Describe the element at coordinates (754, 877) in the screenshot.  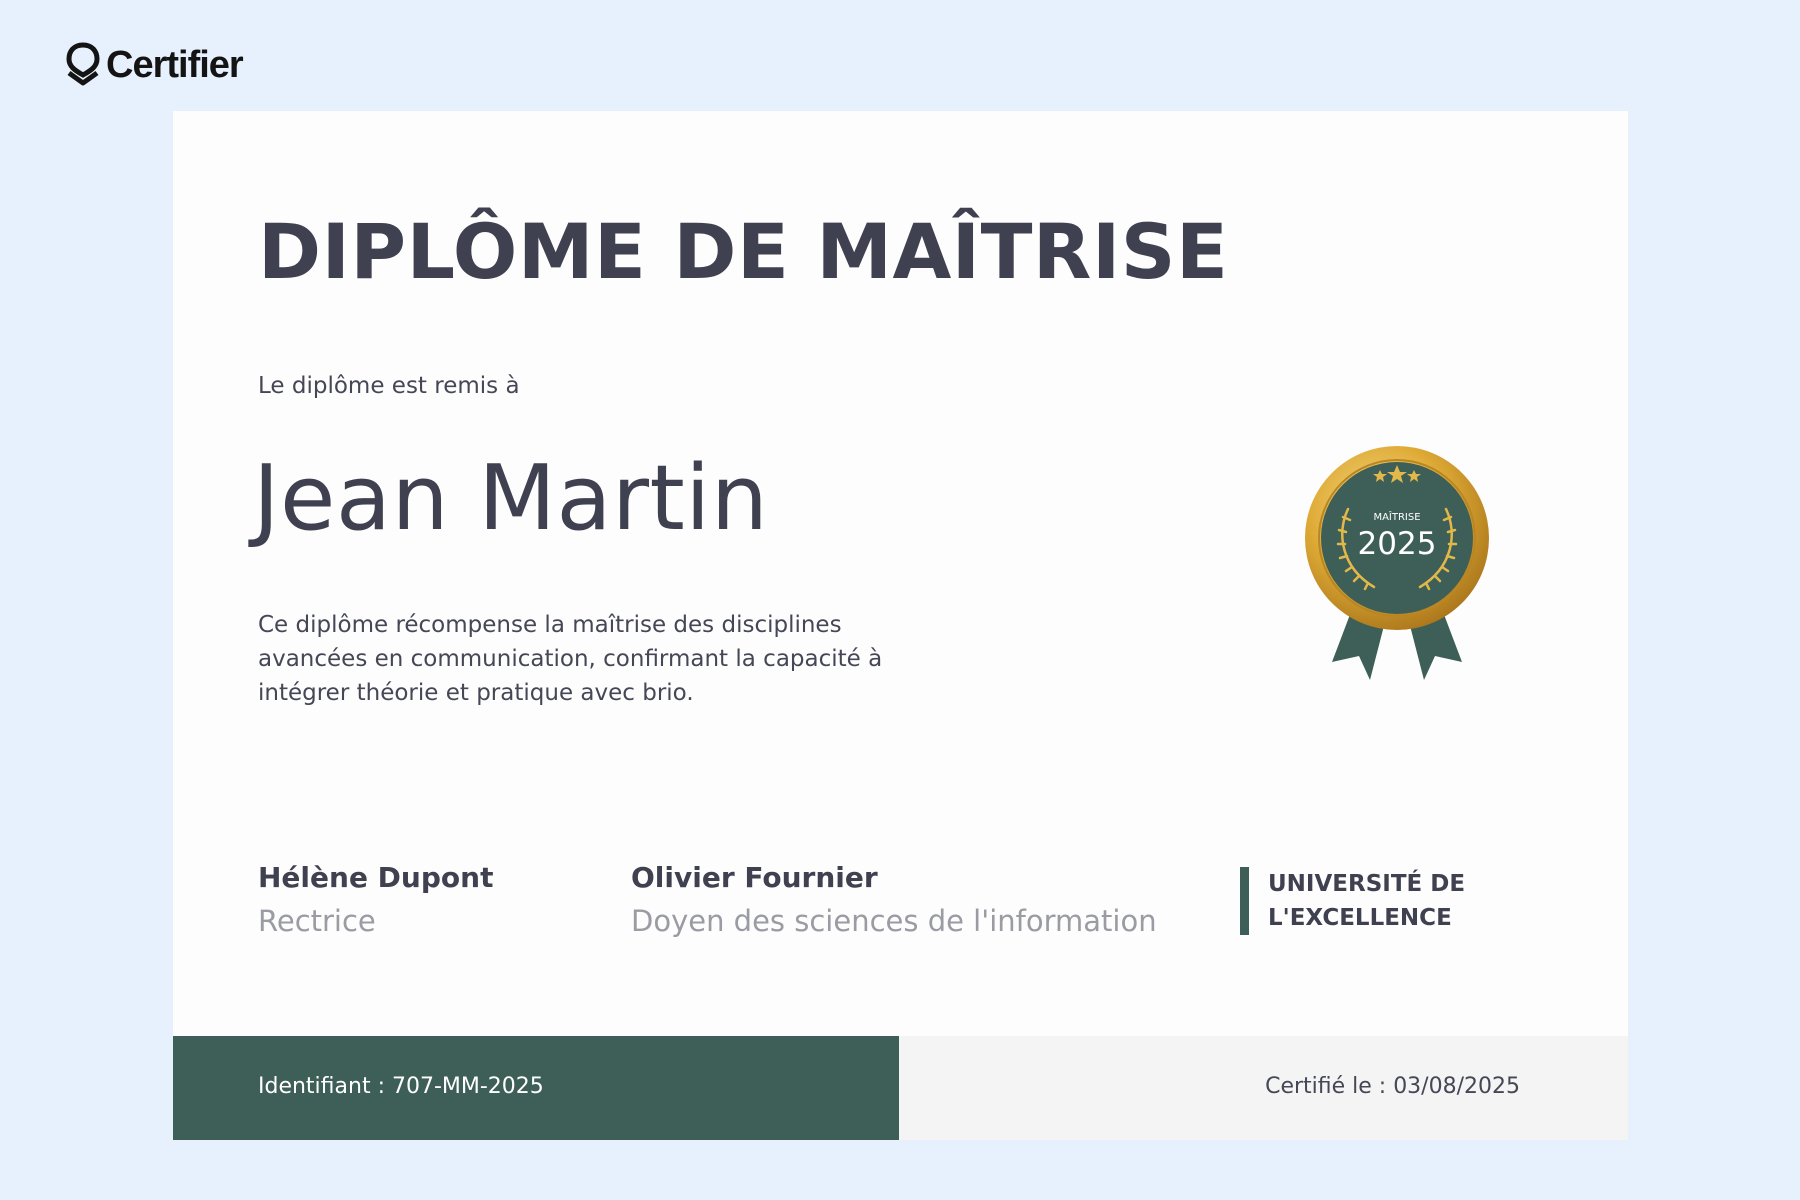
I see `signer-name: Olivier Fournier` at that location.